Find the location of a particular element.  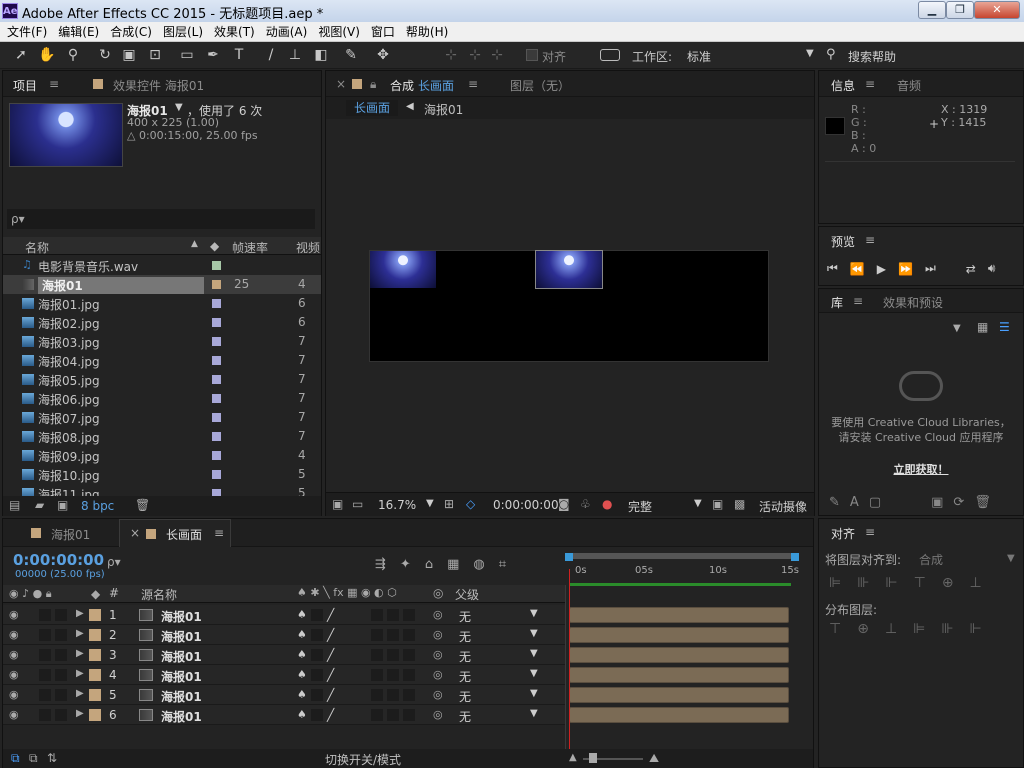

current-time: 0:00:00:00 is located at coordinates (526, 505).